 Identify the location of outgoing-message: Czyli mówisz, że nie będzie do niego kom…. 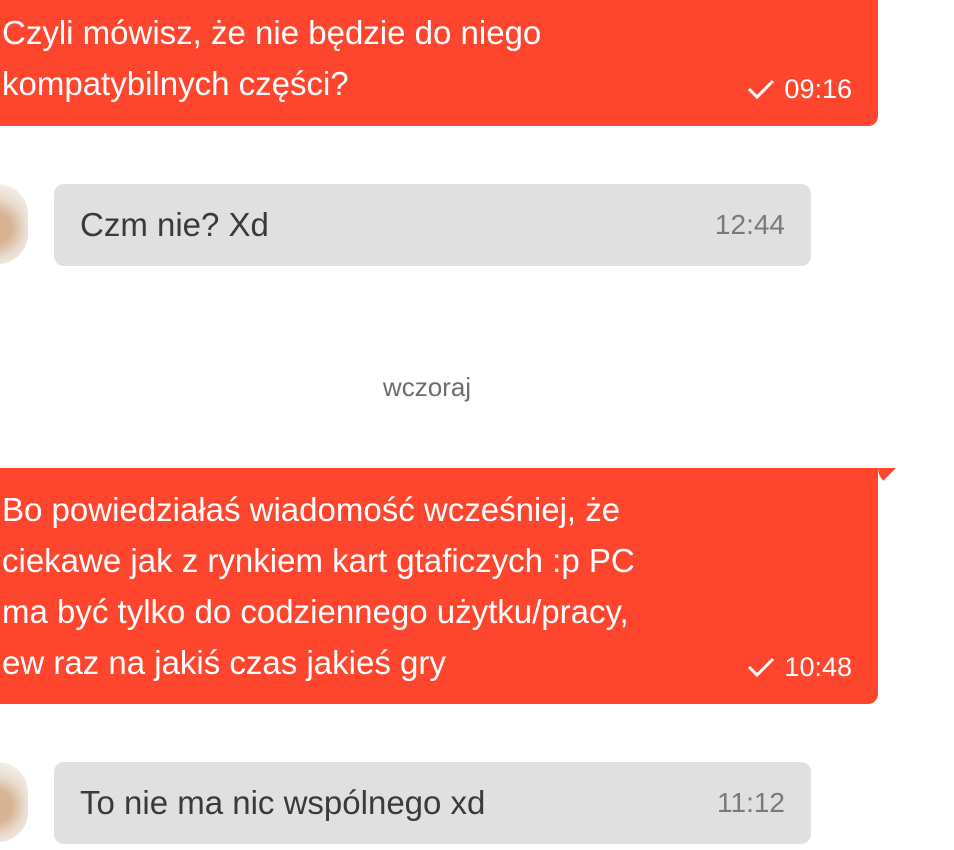
(439, 63).